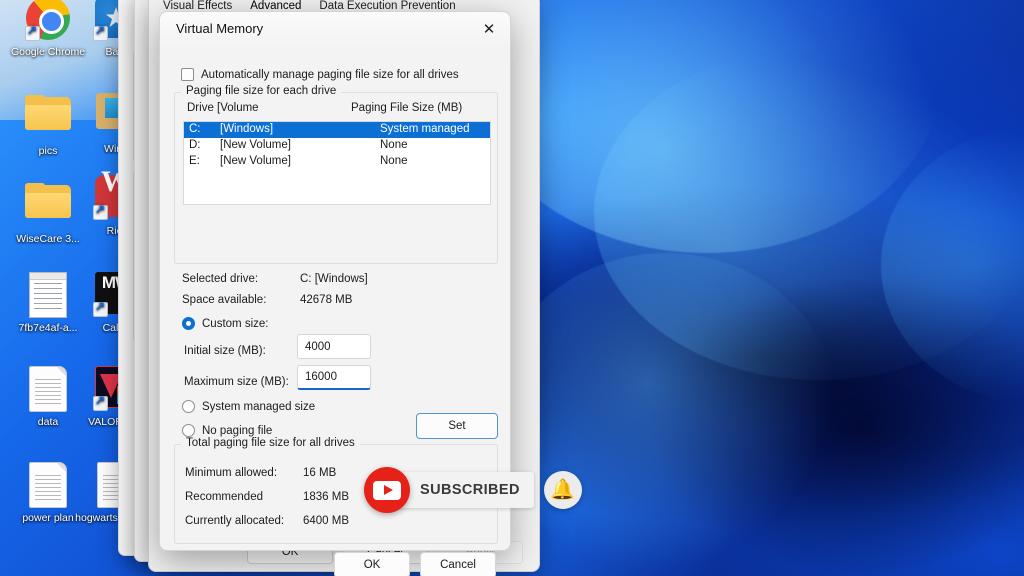 The width and height of the screenshot is (1024, 576). What do you see at coordinates (326, 497) in the screenshot?
I see `recommended-value: 1836 MB` at bounding box center [326, 497].